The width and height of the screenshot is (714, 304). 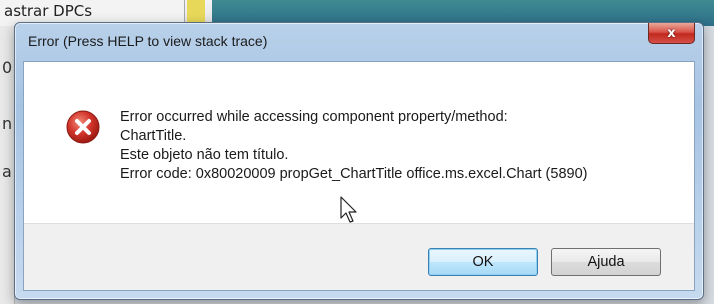 I want to click on ok-button: OK, so click(x=483, y=262).